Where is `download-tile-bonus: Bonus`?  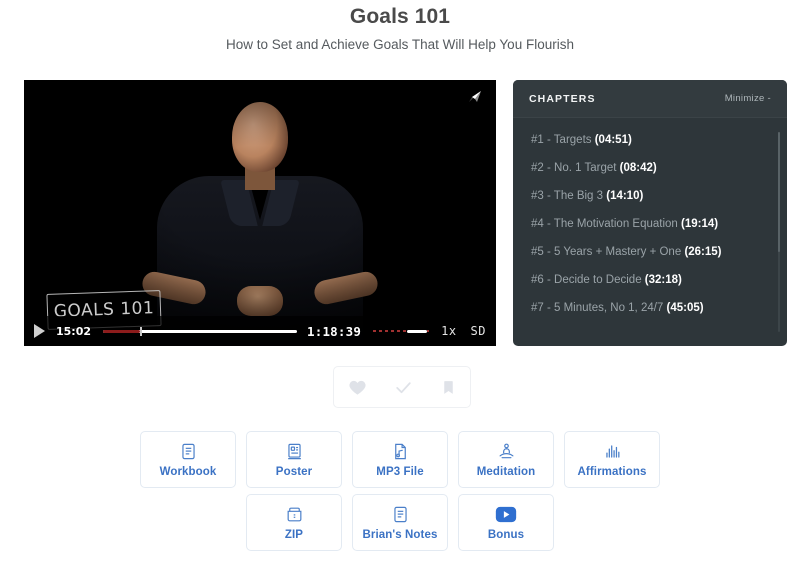
download-tile-bonus: Bonus is located at coordinates (506, 522).